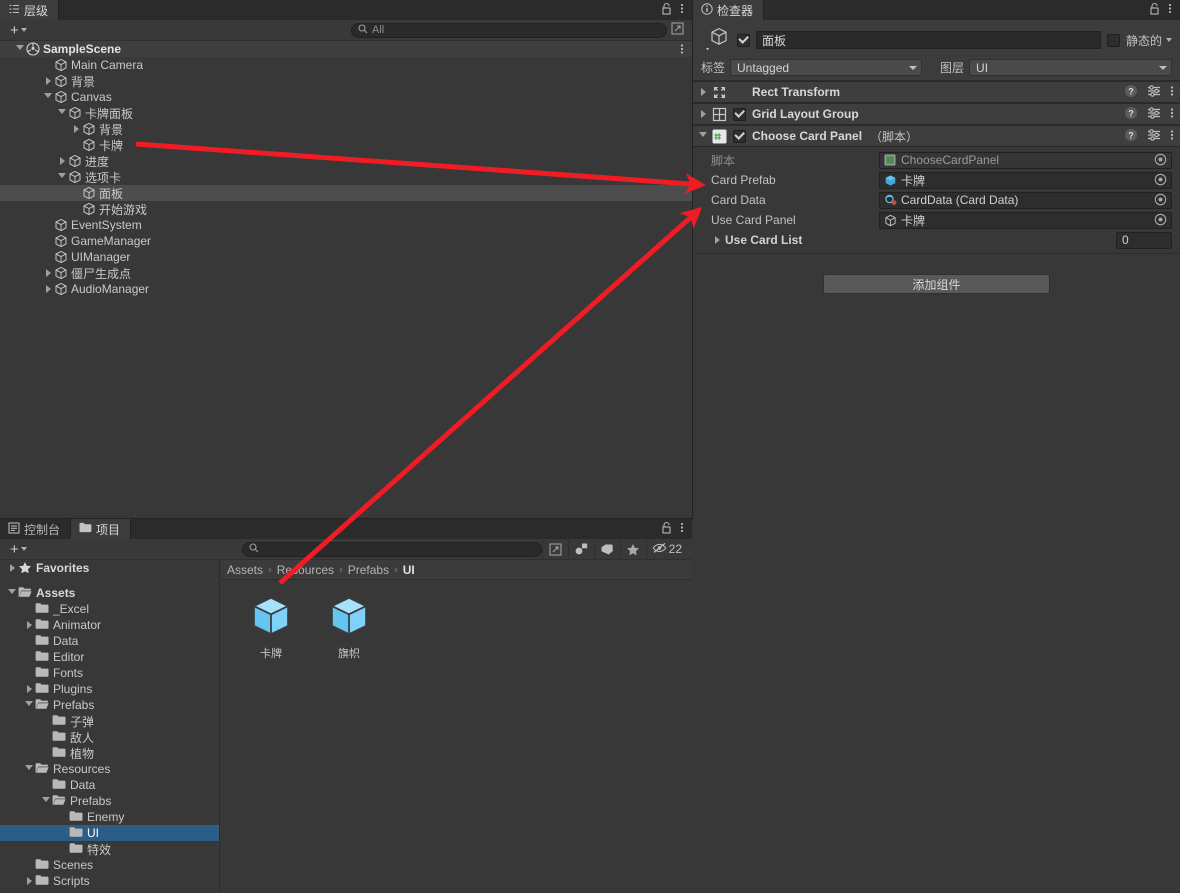 The image size is (1180, 893). I want to click on project-folder-3: Data, so click(109, 641).